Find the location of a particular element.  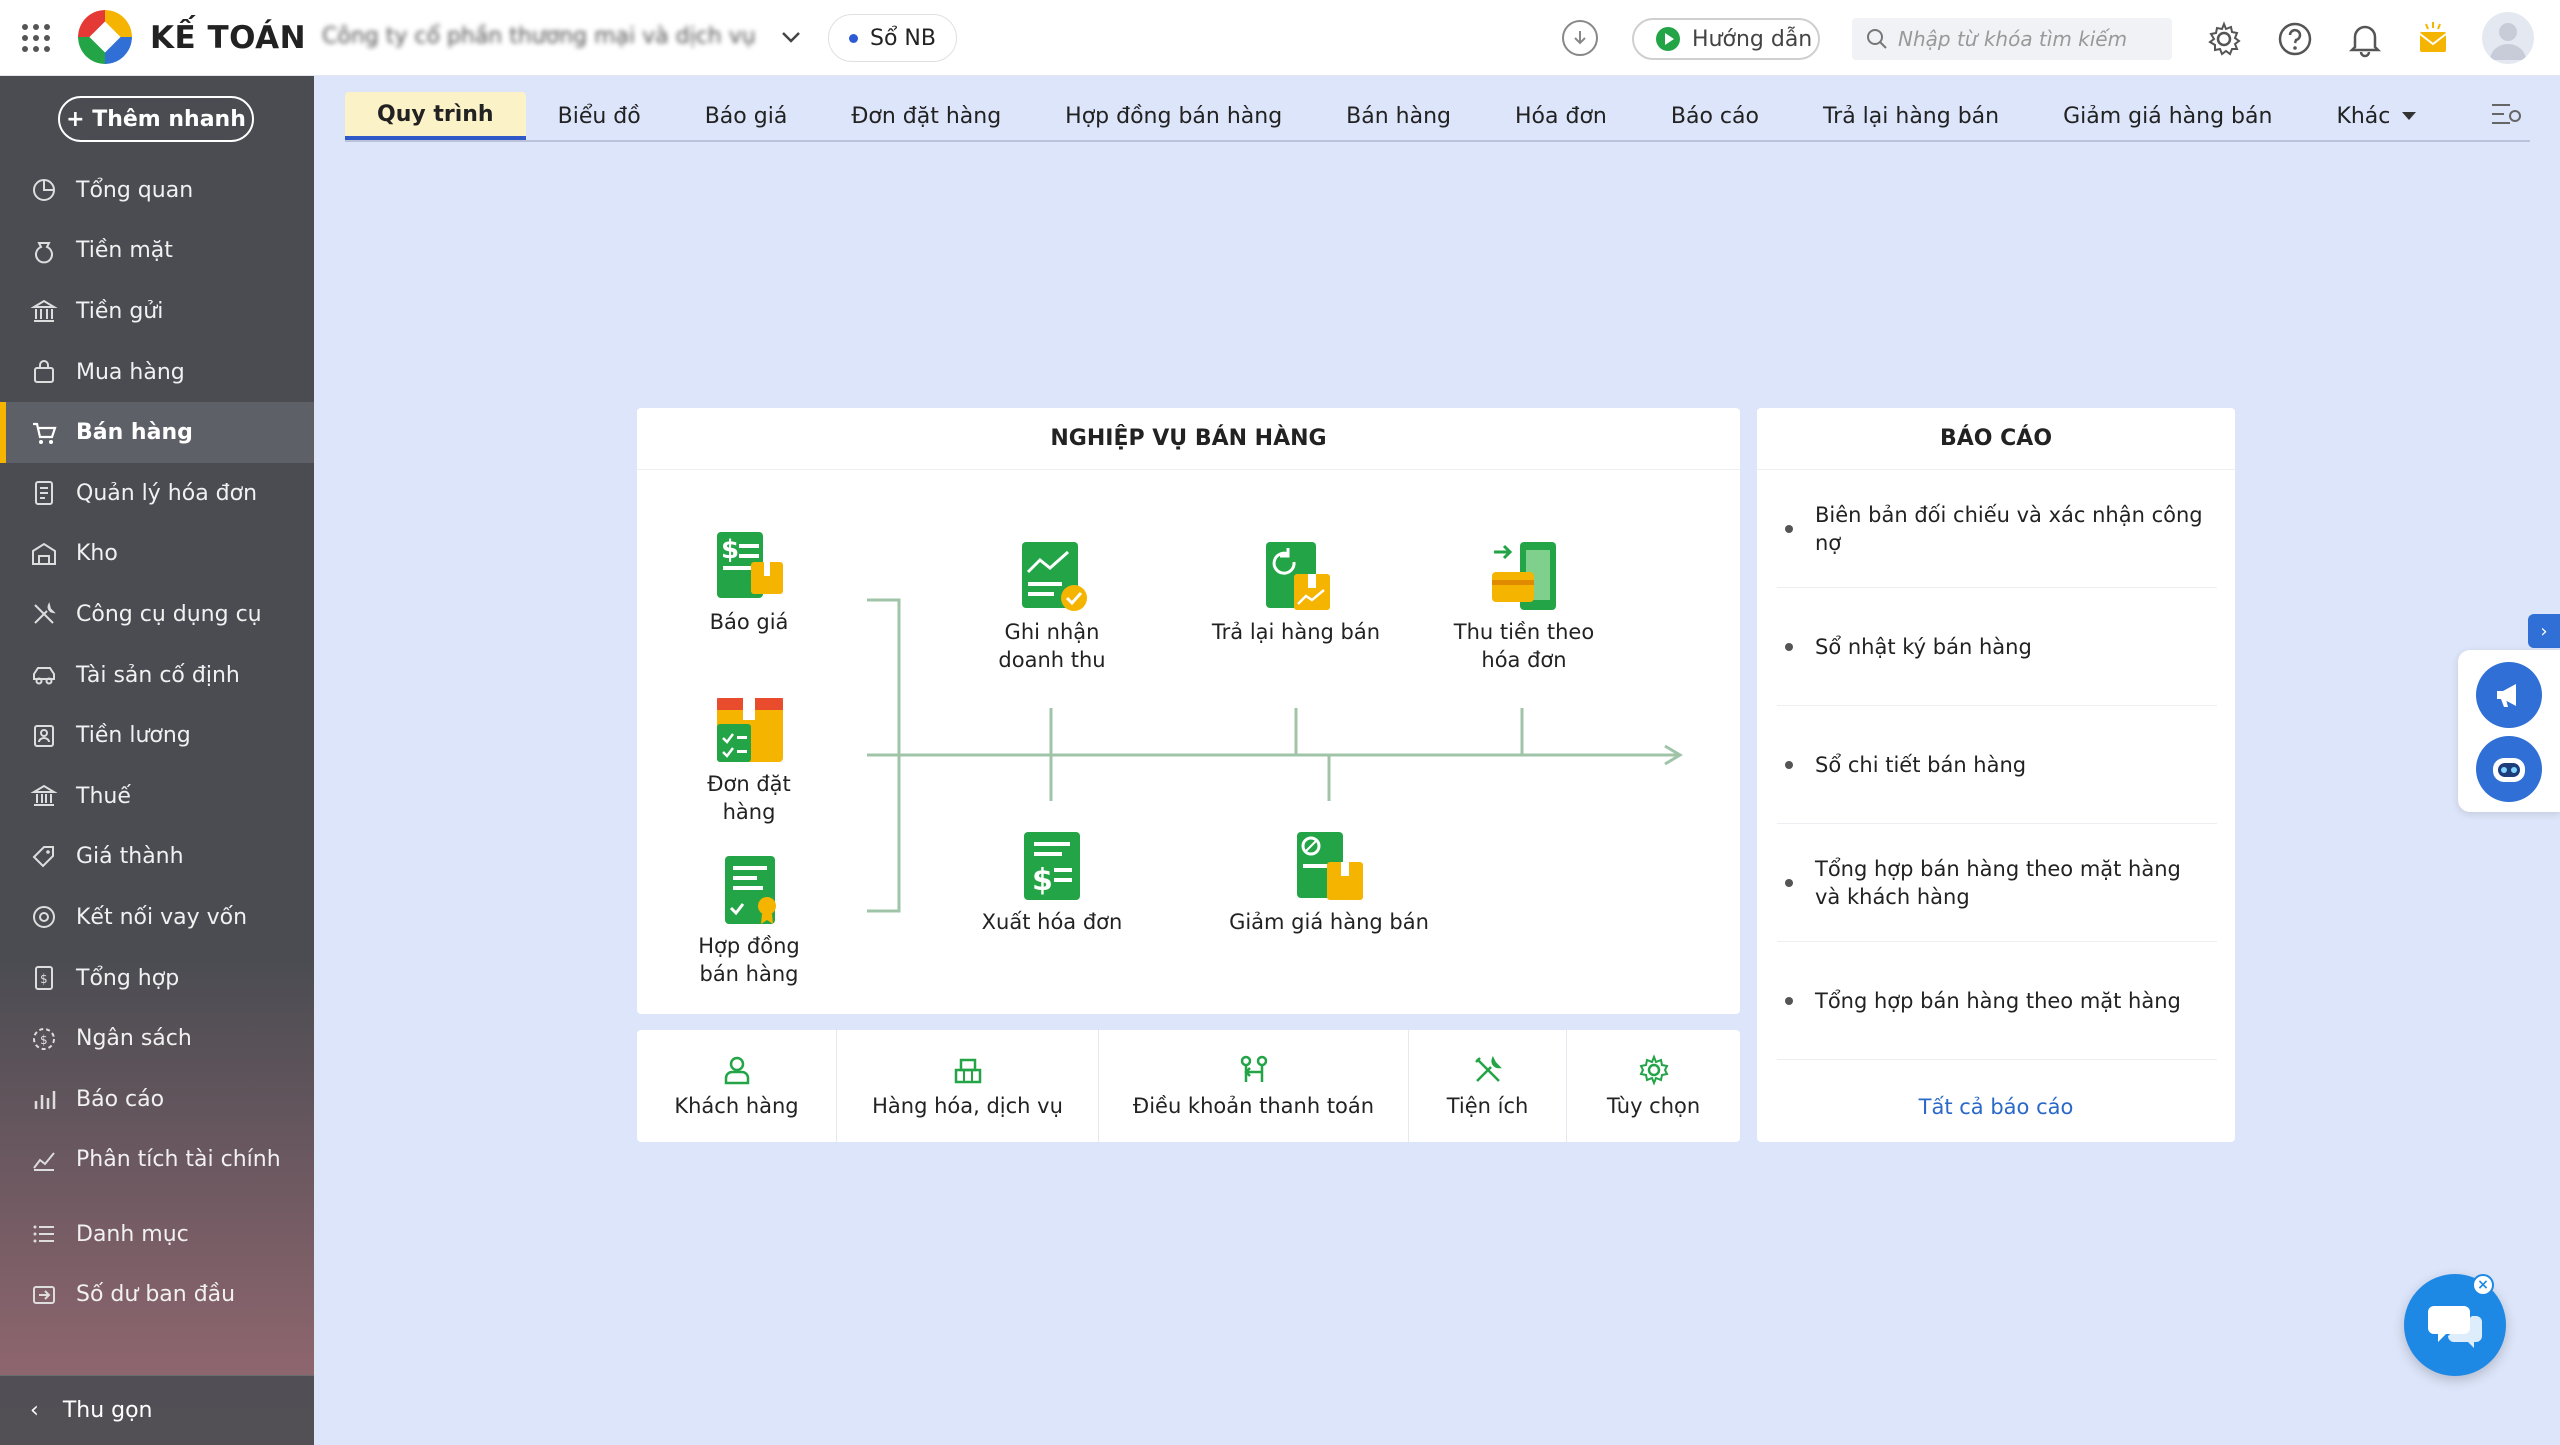

tab: Giảm giá hàng bán is located at coordinates (2167, 116).